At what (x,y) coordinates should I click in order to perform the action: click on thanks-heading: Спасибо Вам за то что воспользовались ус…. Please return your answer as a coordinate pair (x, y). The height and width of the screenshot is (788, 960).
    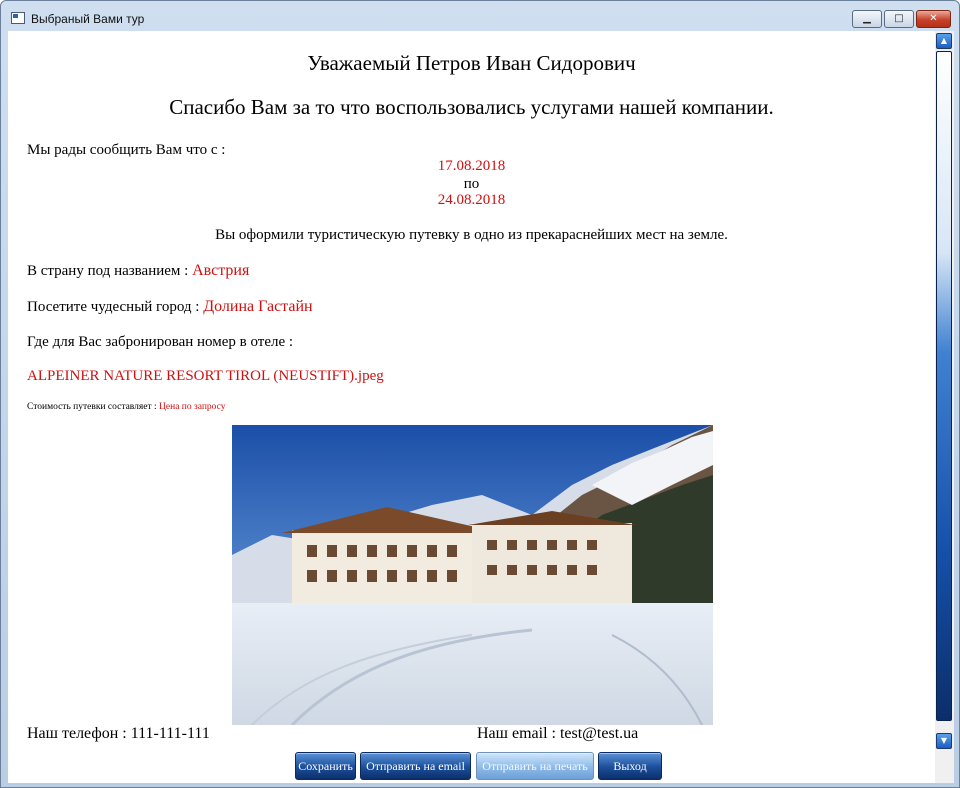
    Looking at the image, I should click on (471, 107).